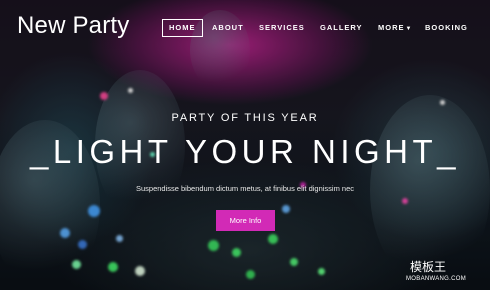  I want to click on watermark-logo-text: 模板王, so click(428, 267).